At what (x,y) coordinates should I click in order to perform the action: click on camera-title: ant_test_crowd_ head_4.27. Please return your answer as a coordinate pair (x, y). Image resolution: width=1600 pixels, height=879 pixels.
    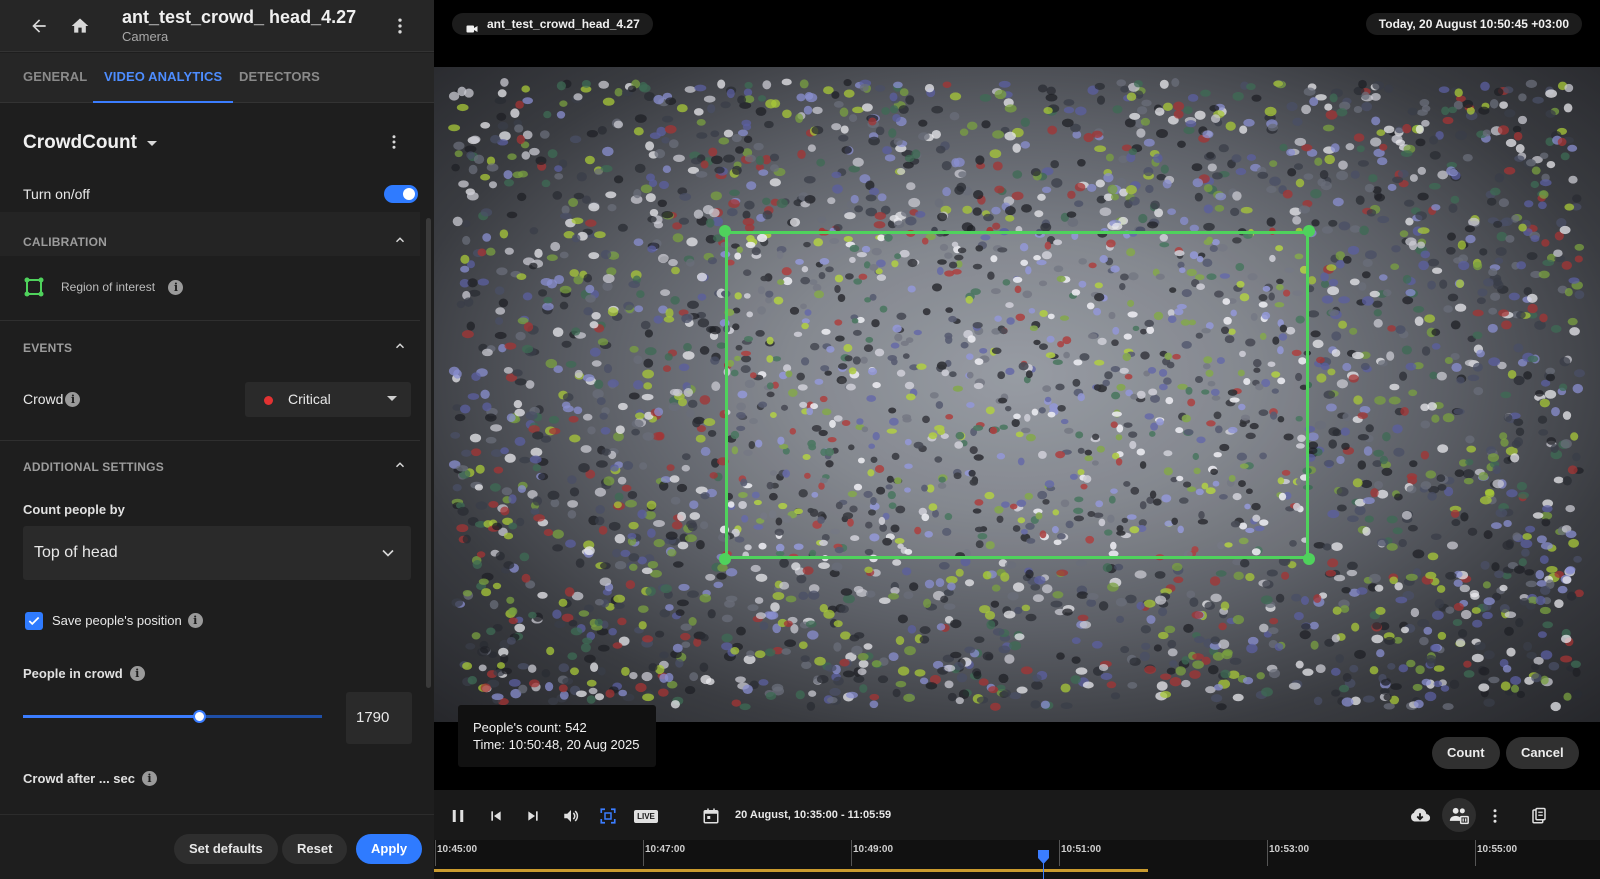
    Looking at the image, I should click on (239, 17).